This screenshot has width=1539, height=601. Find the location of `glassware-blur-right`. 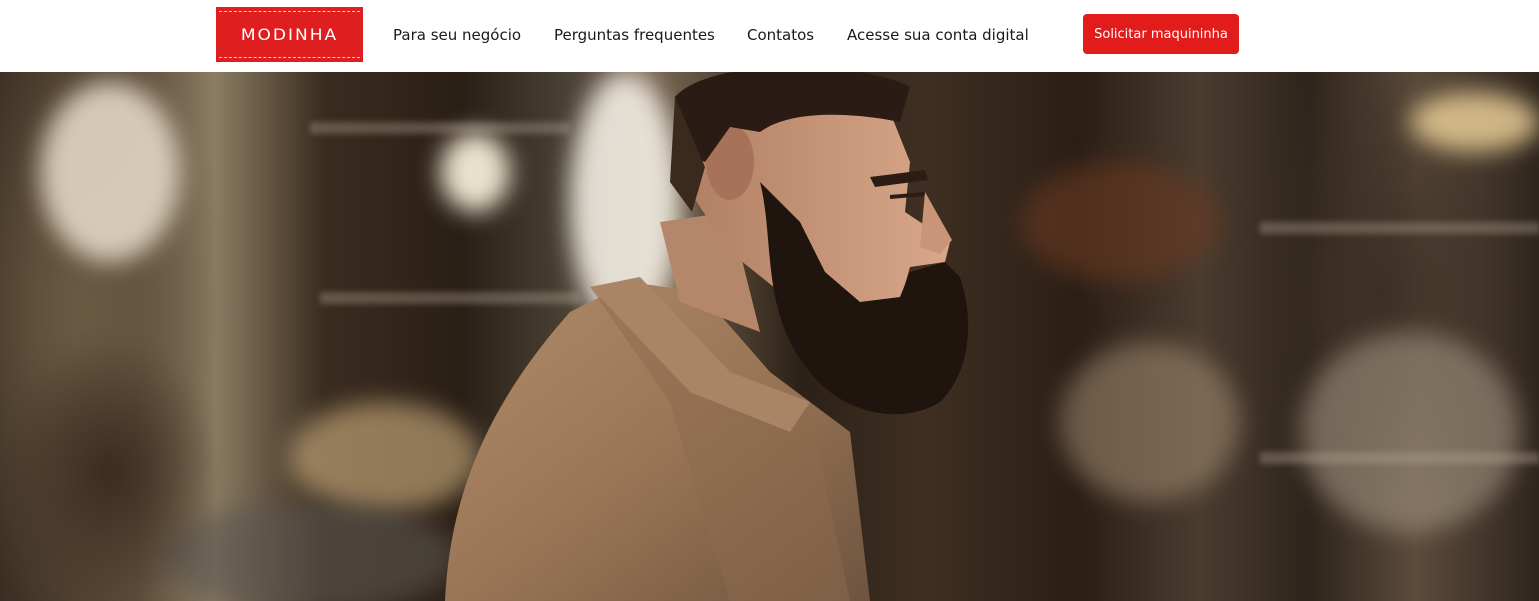

glassware-blur-right is located at coordinates (1410, 432).